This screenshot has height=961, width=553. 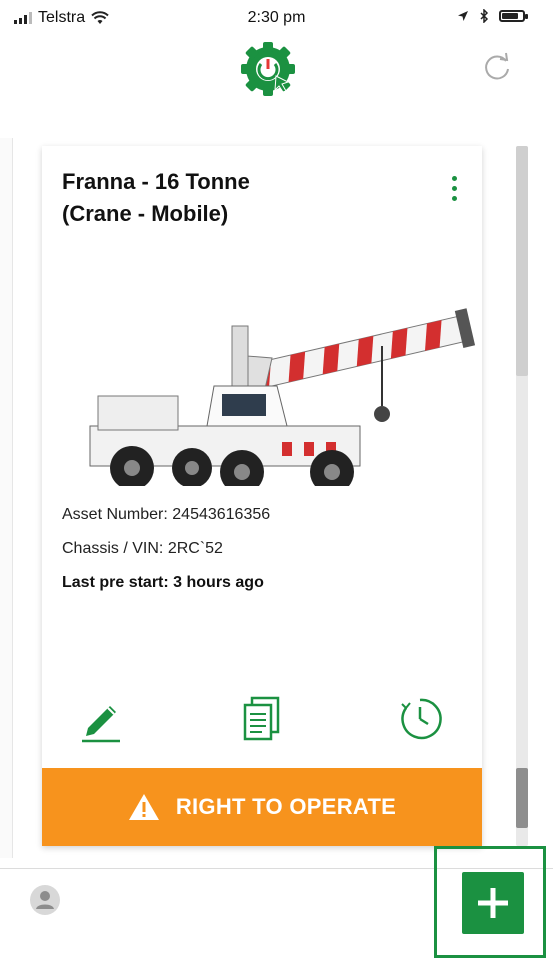 I want to click on right-to-operate-button: RIGHT TO OPERATE, so click(x=262, y=807).